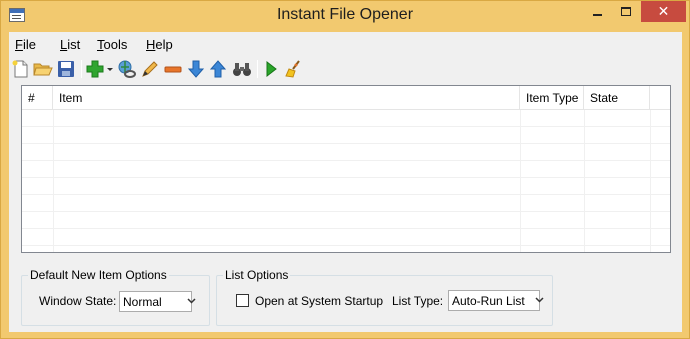  I want to click on maximize-icon, so click(625, 11).